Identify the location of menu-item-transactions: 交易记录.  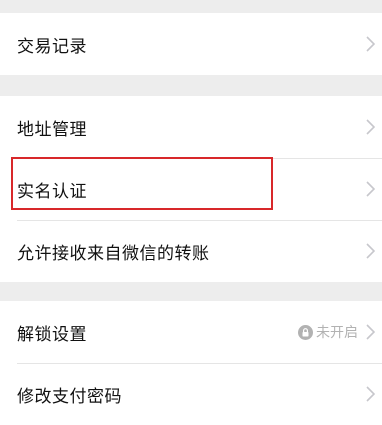
(191, 44).